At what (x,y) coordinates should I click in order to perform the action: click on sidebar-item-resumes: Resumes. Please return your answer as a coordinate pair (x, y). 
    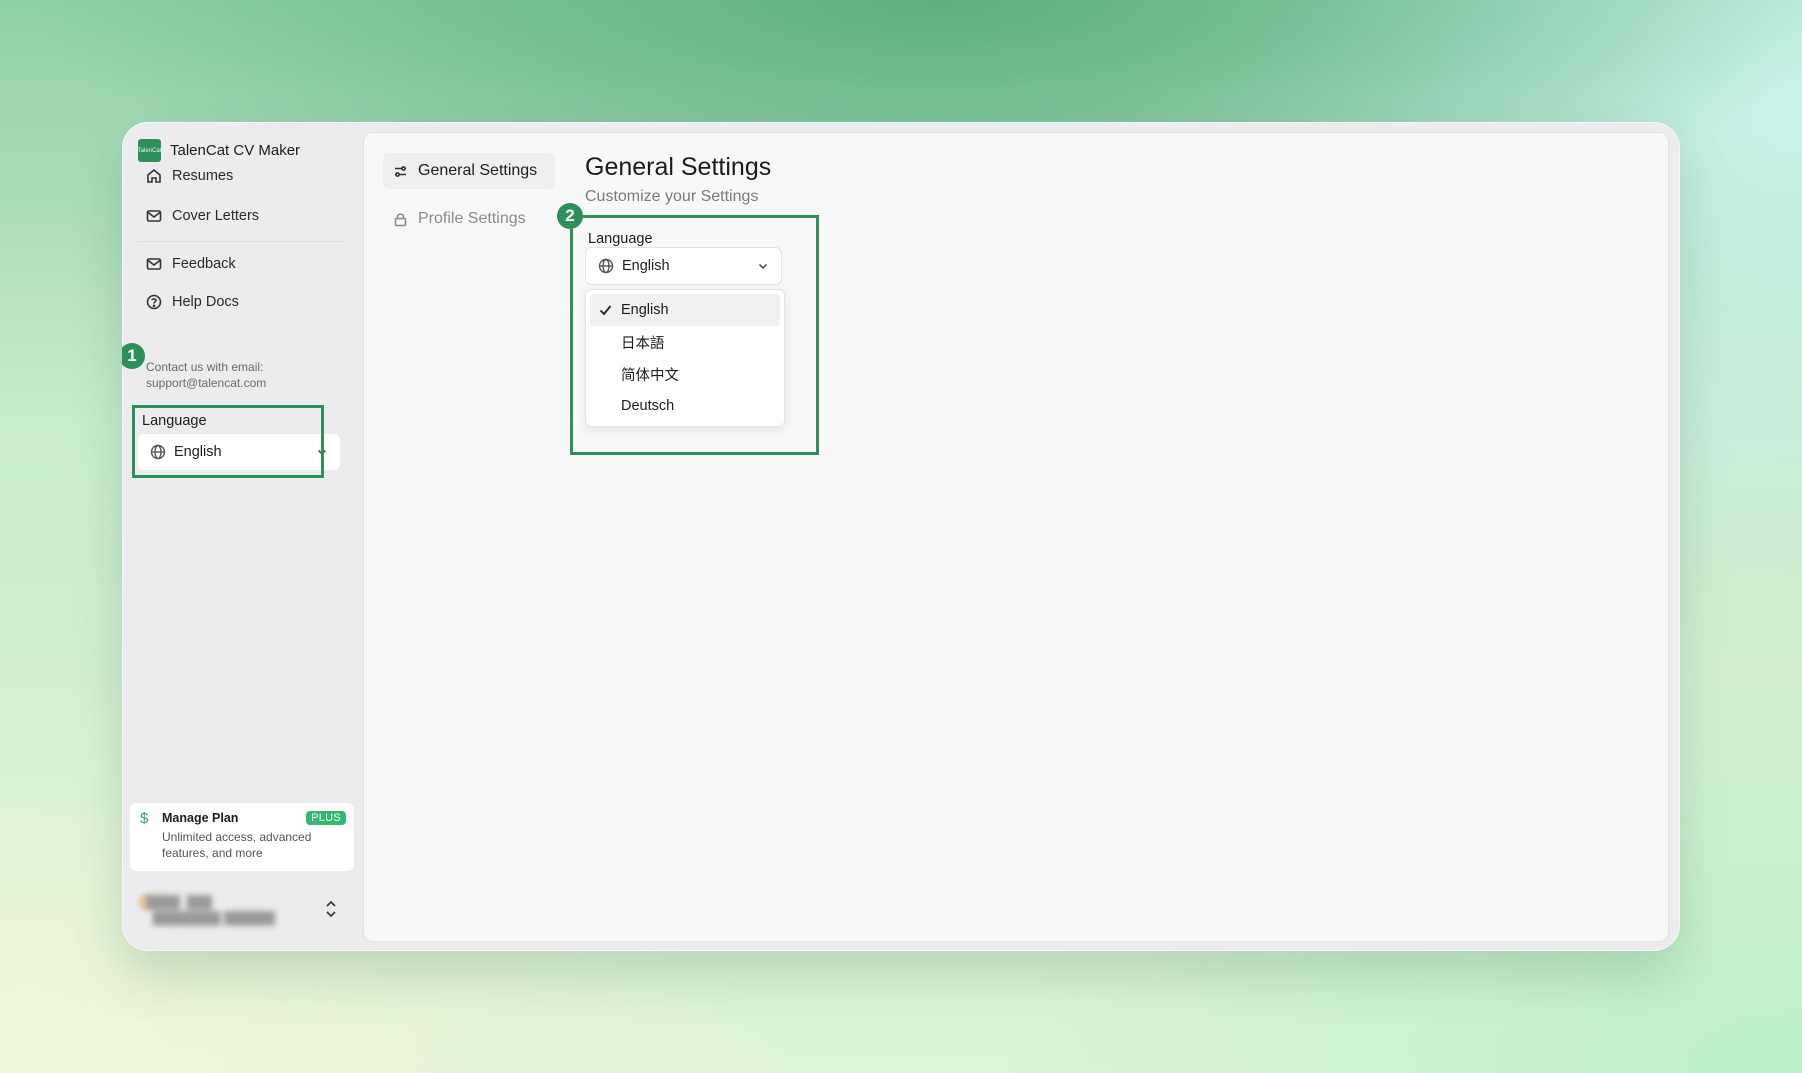
    Looking at the image, I should click on (189, 176).